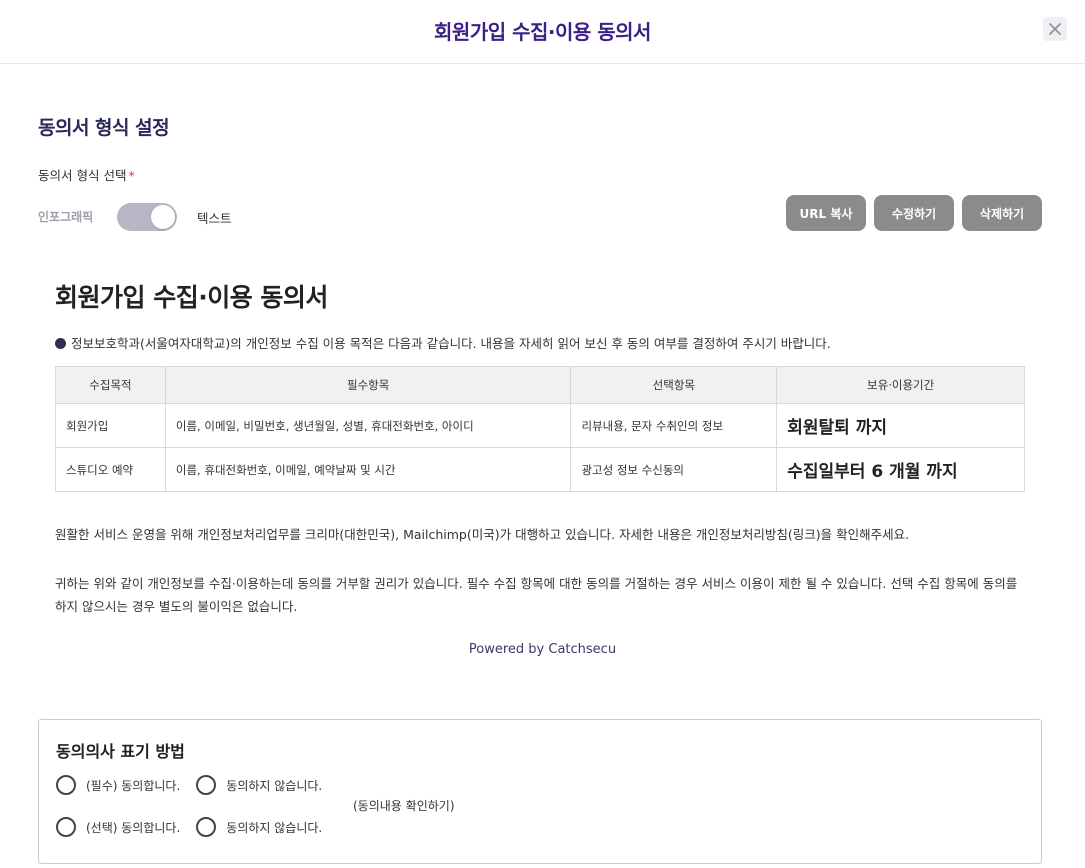  Describe the element at coordinates (674, 469) in the screenshot. I see `table-cell: 광고성 정보 수신동의` at that location.